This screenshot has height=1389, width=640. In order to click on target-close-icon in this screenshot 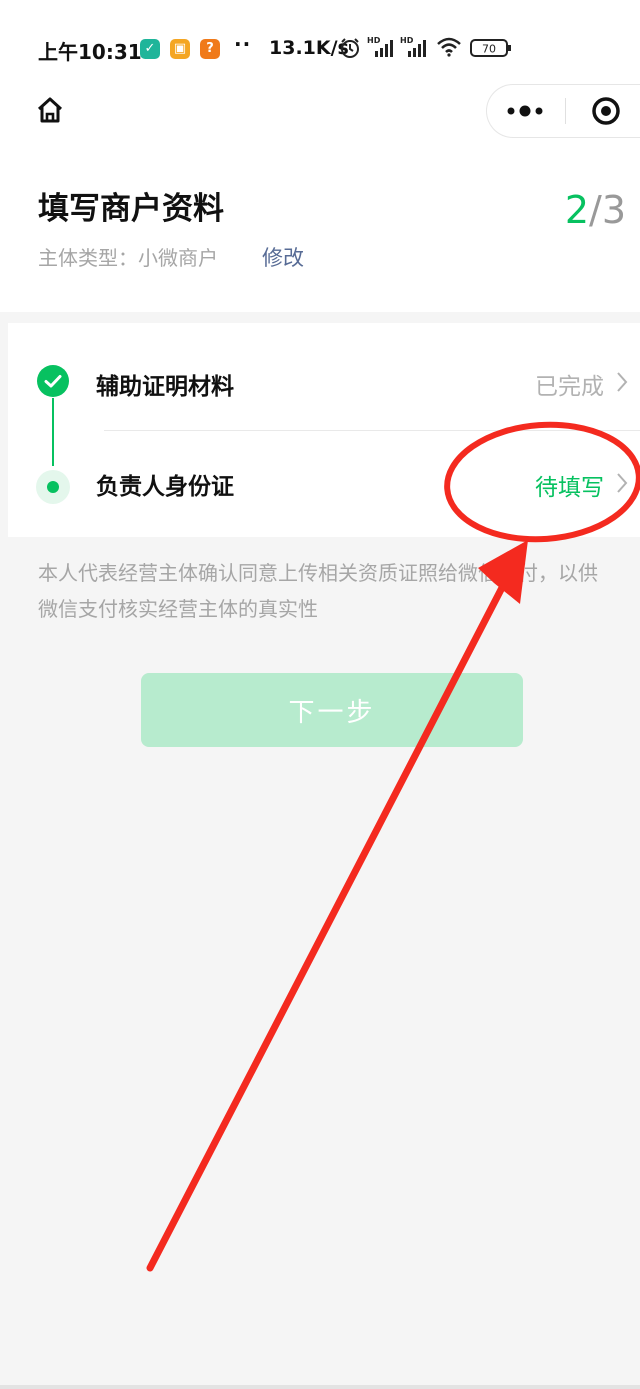, I will do `click(606, 111)`.